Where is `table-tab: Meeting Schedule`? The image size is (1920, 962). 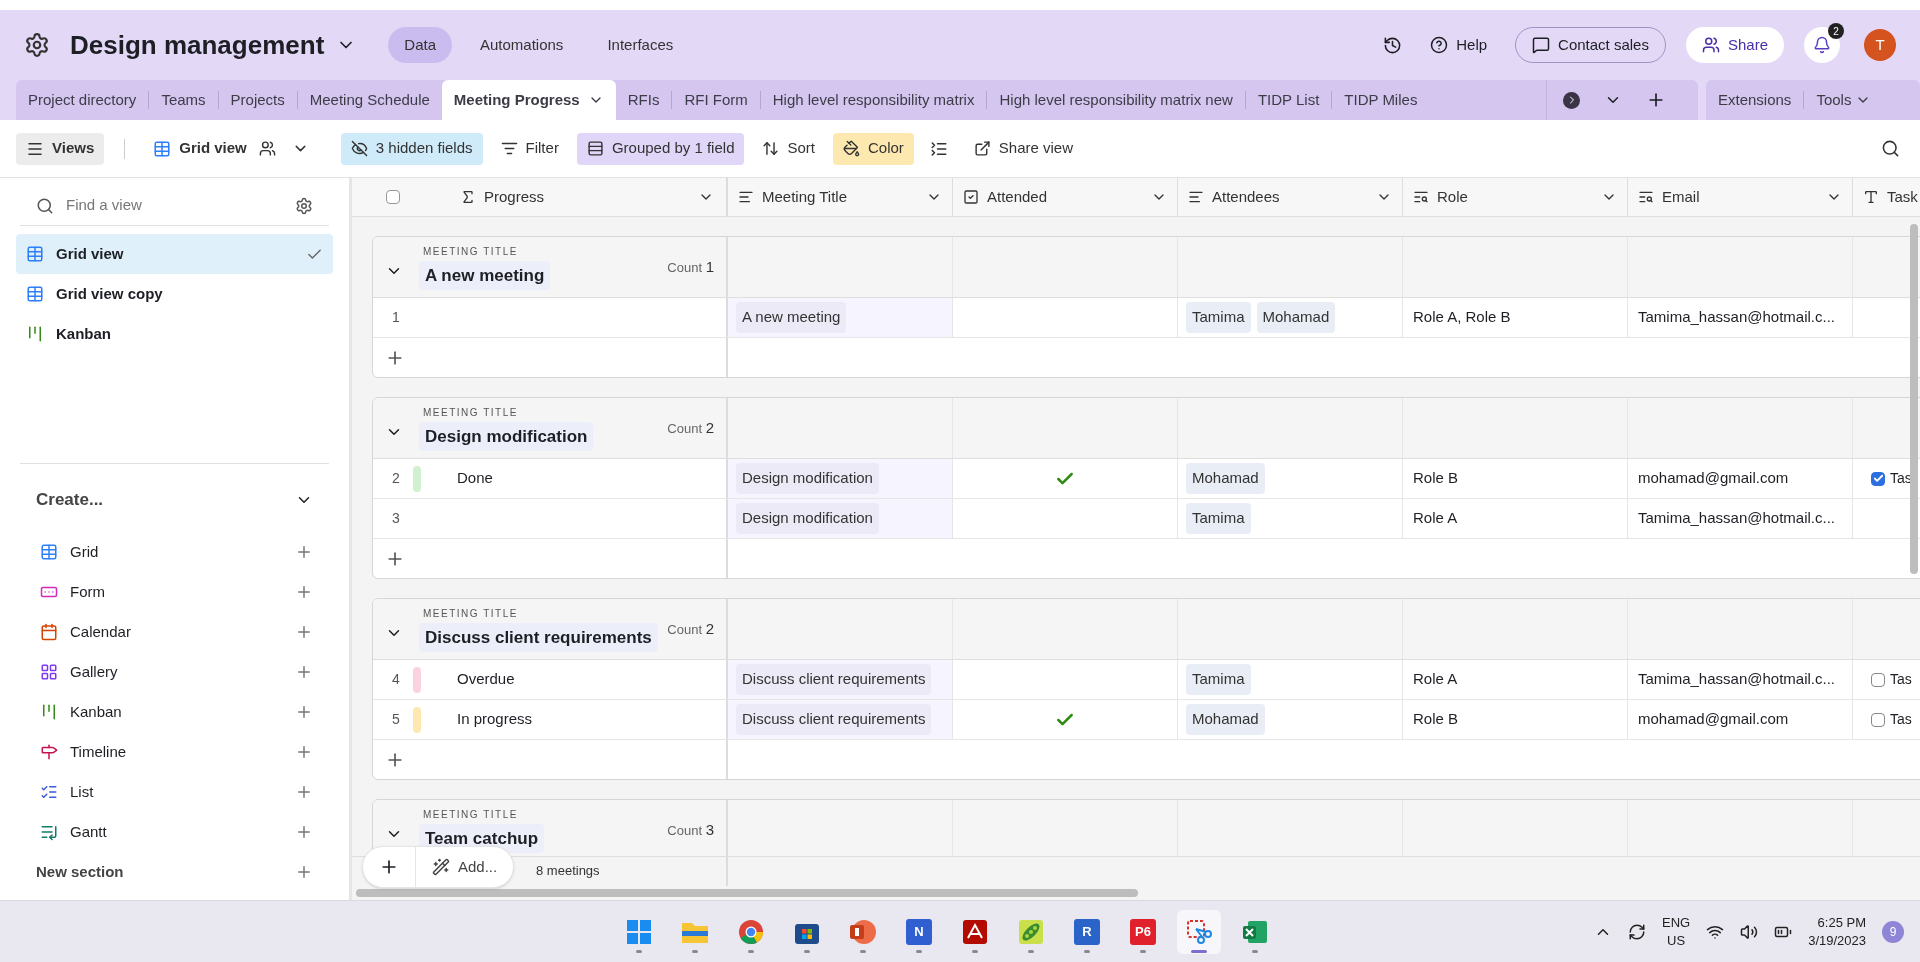 table-tab: Meeting Schedule is located at coordinates (369, 100).